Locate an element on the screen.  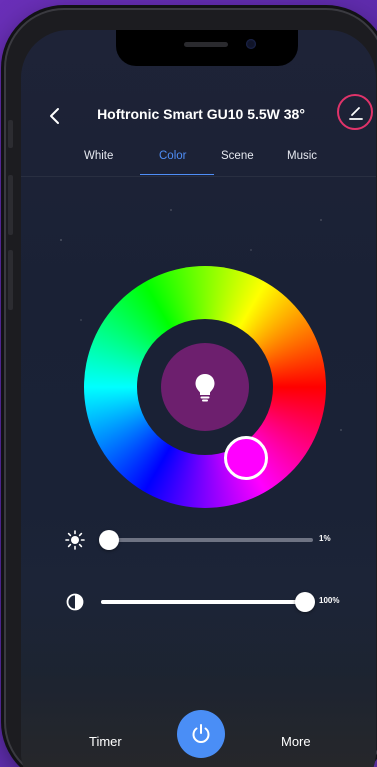
volume-up-button is located at coordinates (10, 205).